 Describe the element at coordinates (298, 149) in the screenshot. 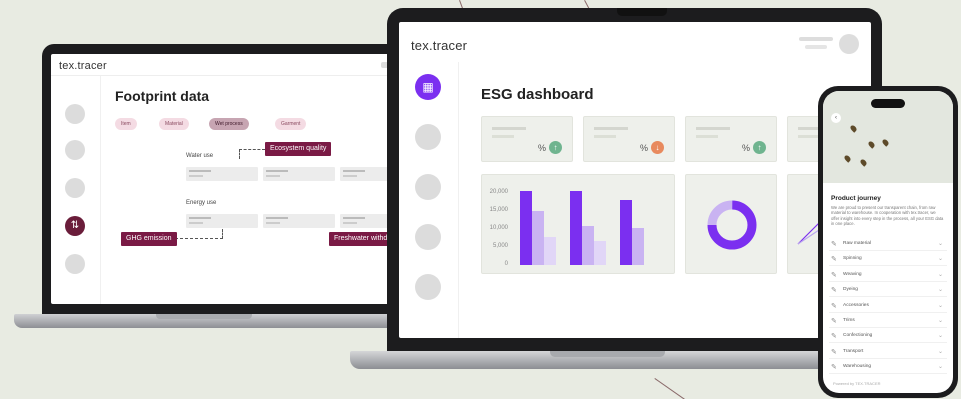

I see `callout-ecosystem: Ecosystem quality` at that location.